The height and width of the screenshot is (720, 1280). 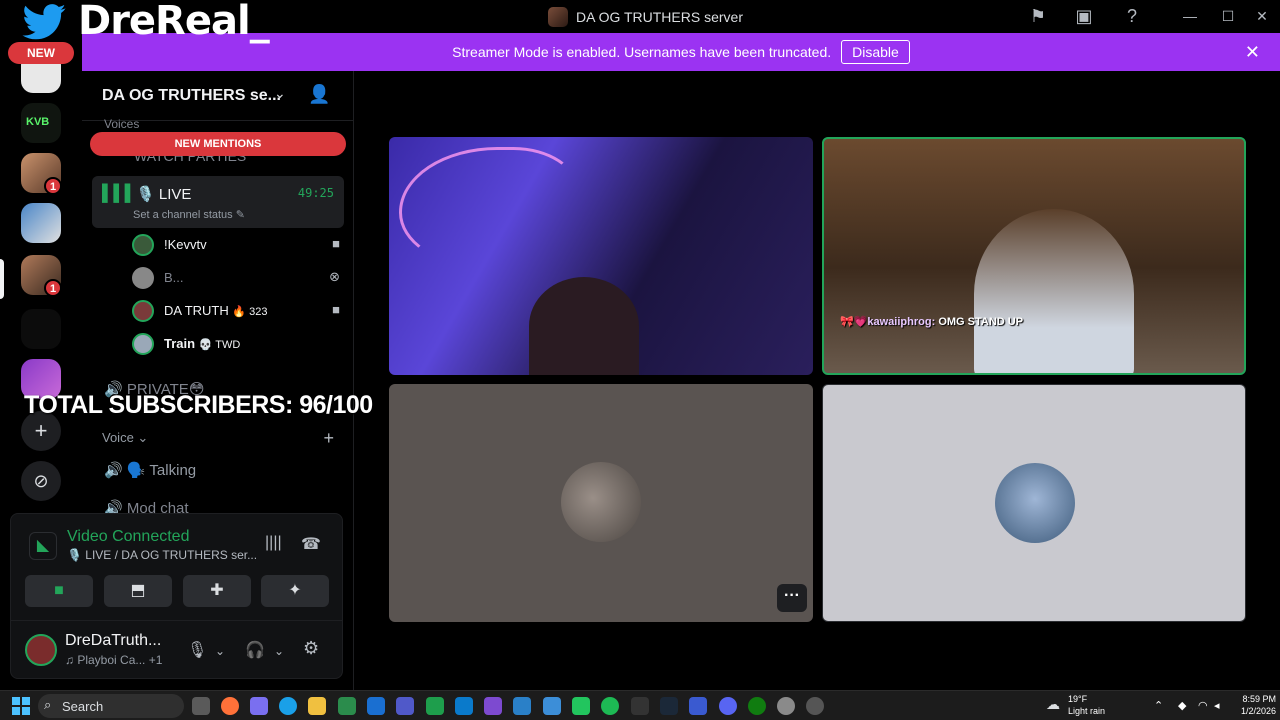 I want to click on voice-status-title: Video Connected, so click(x=128, y=537).